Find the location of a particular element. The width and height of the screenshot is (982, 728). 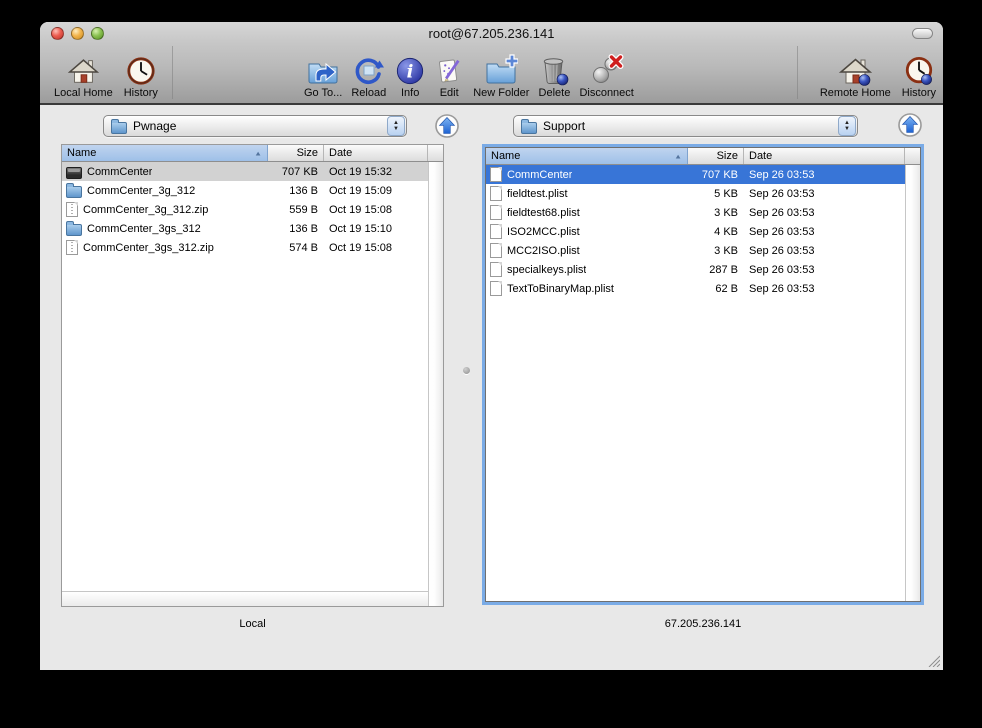

remote-history-button: History is located at coordinates (919, 76).